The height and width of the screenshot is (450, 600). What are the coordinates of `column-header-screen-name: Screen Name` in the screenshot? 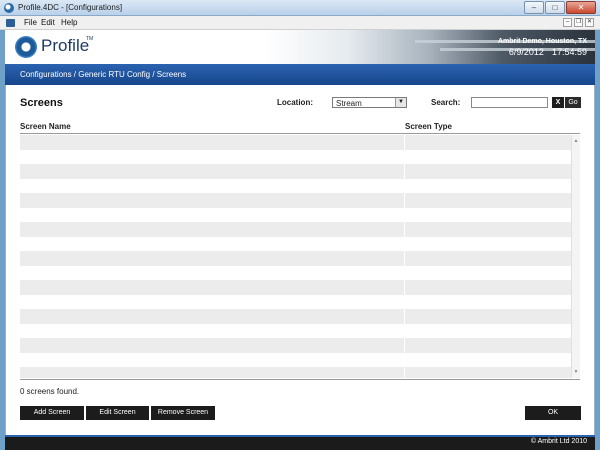 It's located at (45, 126).